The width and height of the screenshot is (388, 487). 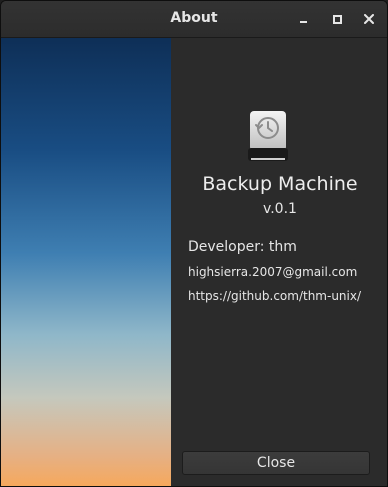 What do you see at coordinates (273, 272) in the screenshot?
I see `developer-email: highsierra.2007@gmail.com` at bounding box center [273, 272].